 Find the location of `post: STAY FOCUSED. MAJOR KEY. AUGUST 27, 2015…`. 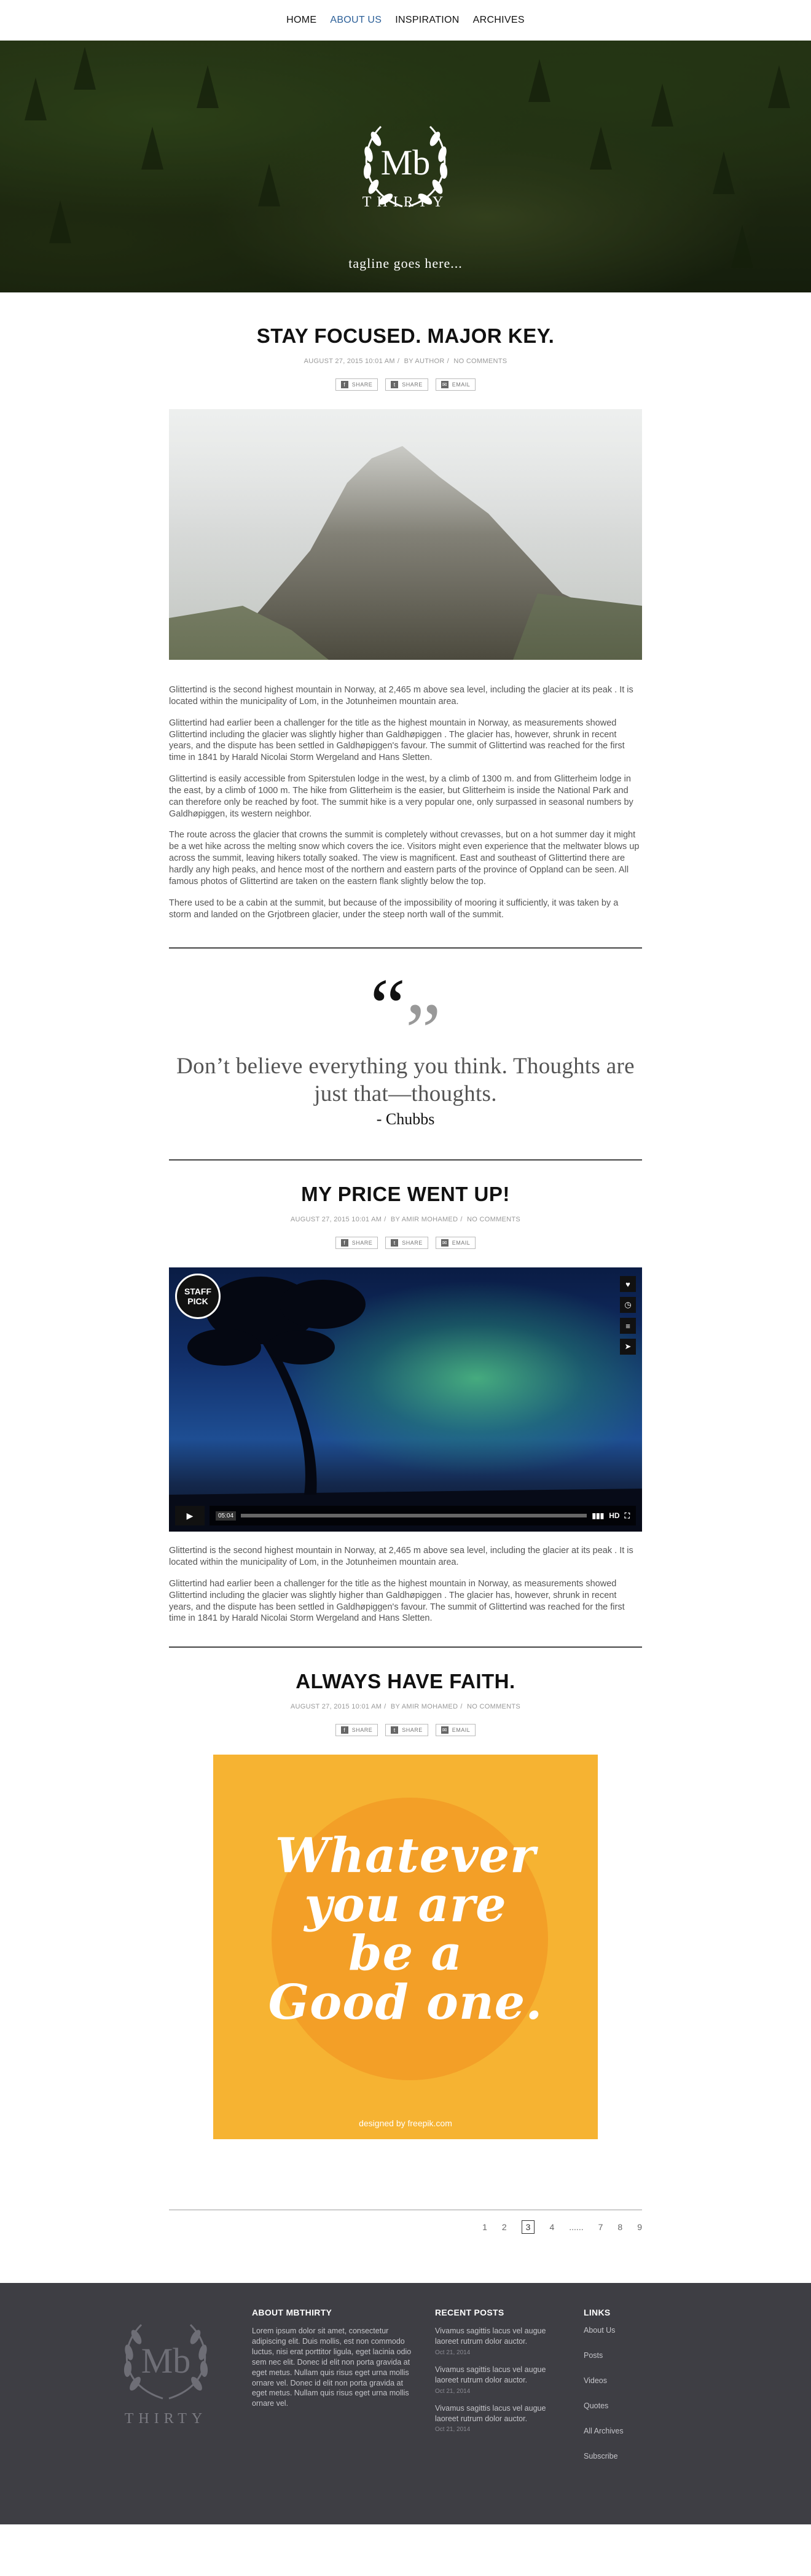

post: STAY FOCUSED. MAJOR KEY. AUGUST 27, 2015… is located at coordinates (405, 622).